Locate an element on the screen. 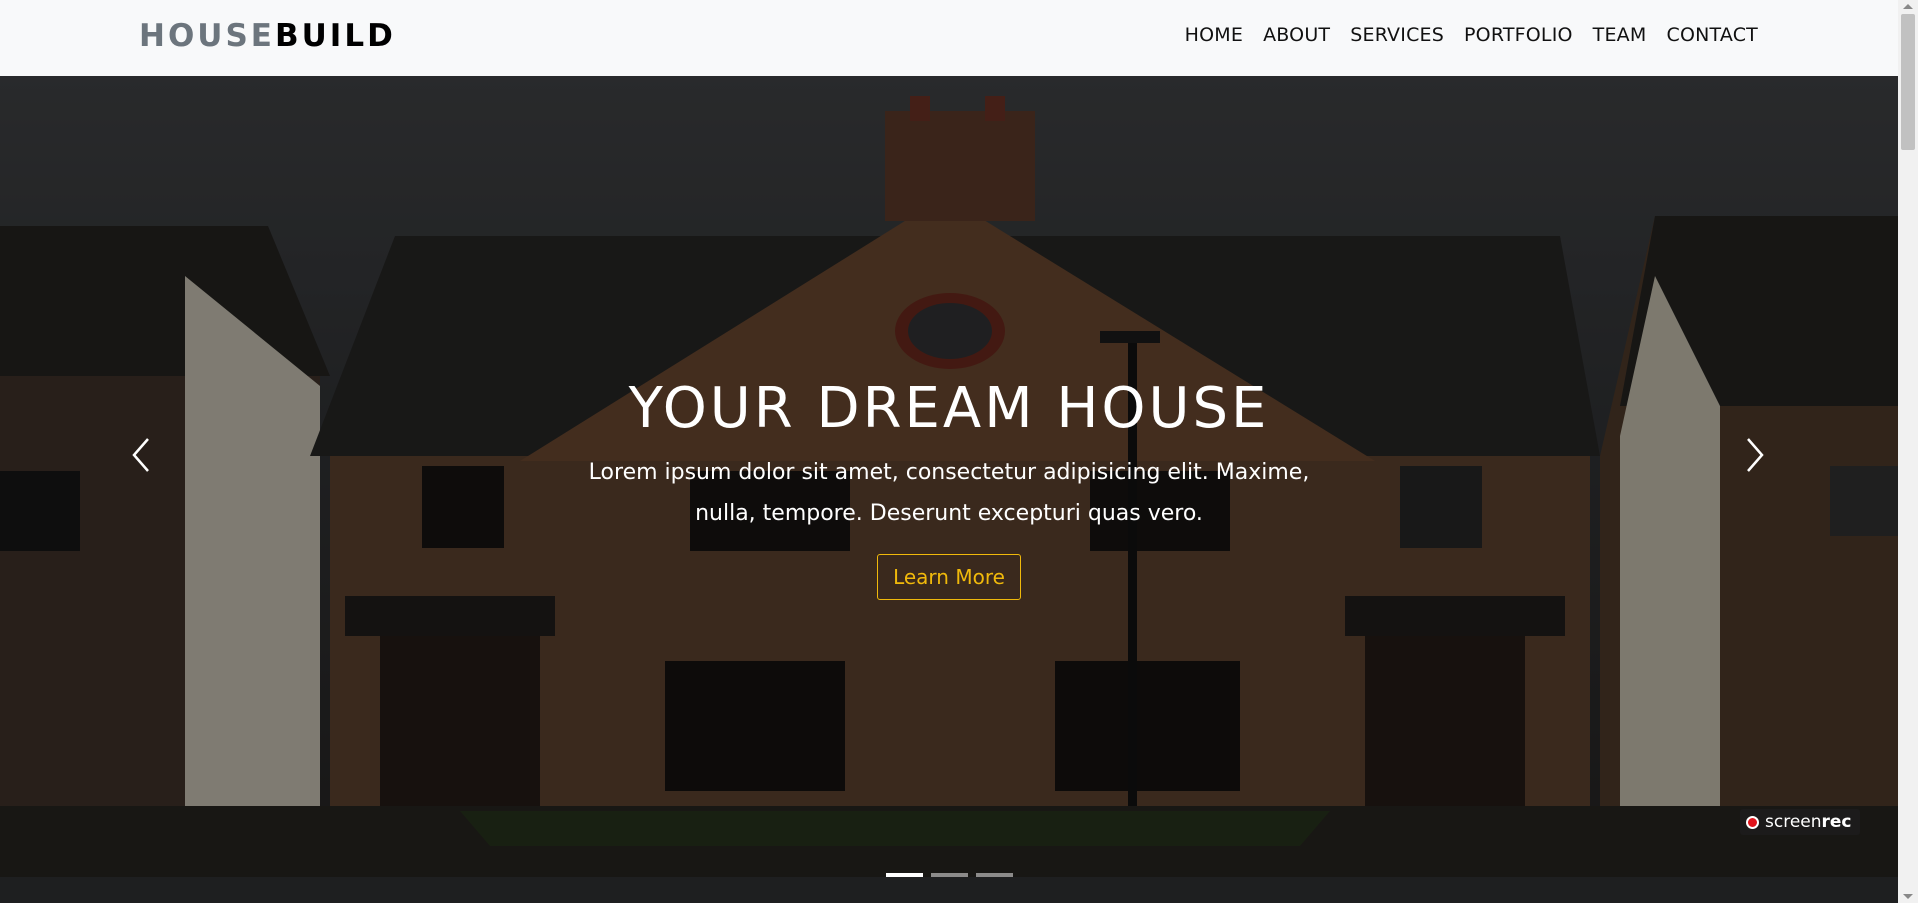 Image resolution: width=1918 pixels, height=903 pixels. screenrec-label-part1: screen is located at coordinates (1793, 822).